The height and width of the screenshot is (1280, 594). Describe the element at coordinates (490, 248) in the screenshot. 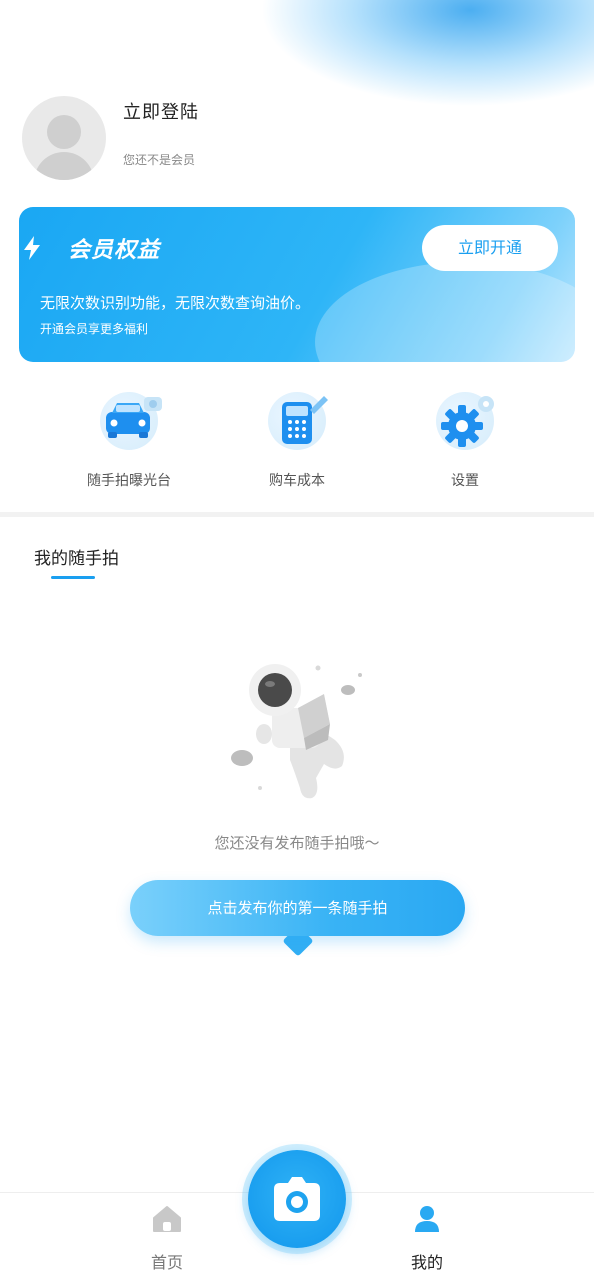

I see `open-membership-button: 立即开通` at that location.